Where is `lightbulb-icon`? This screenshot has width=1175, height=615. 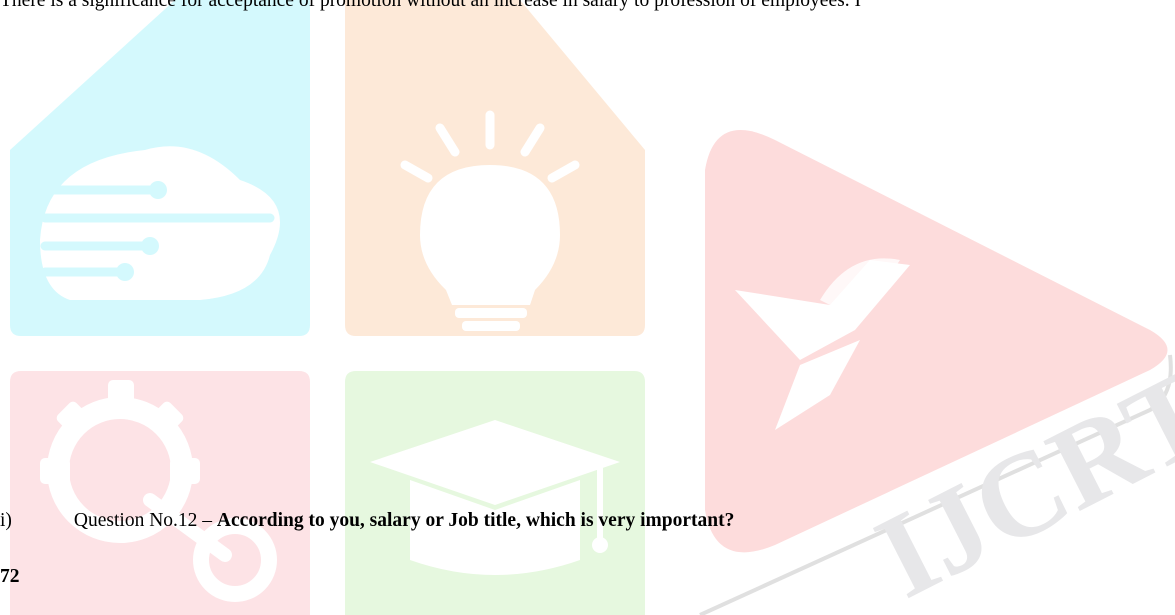
lightbulb-icon is located at coordinates (495, 168).